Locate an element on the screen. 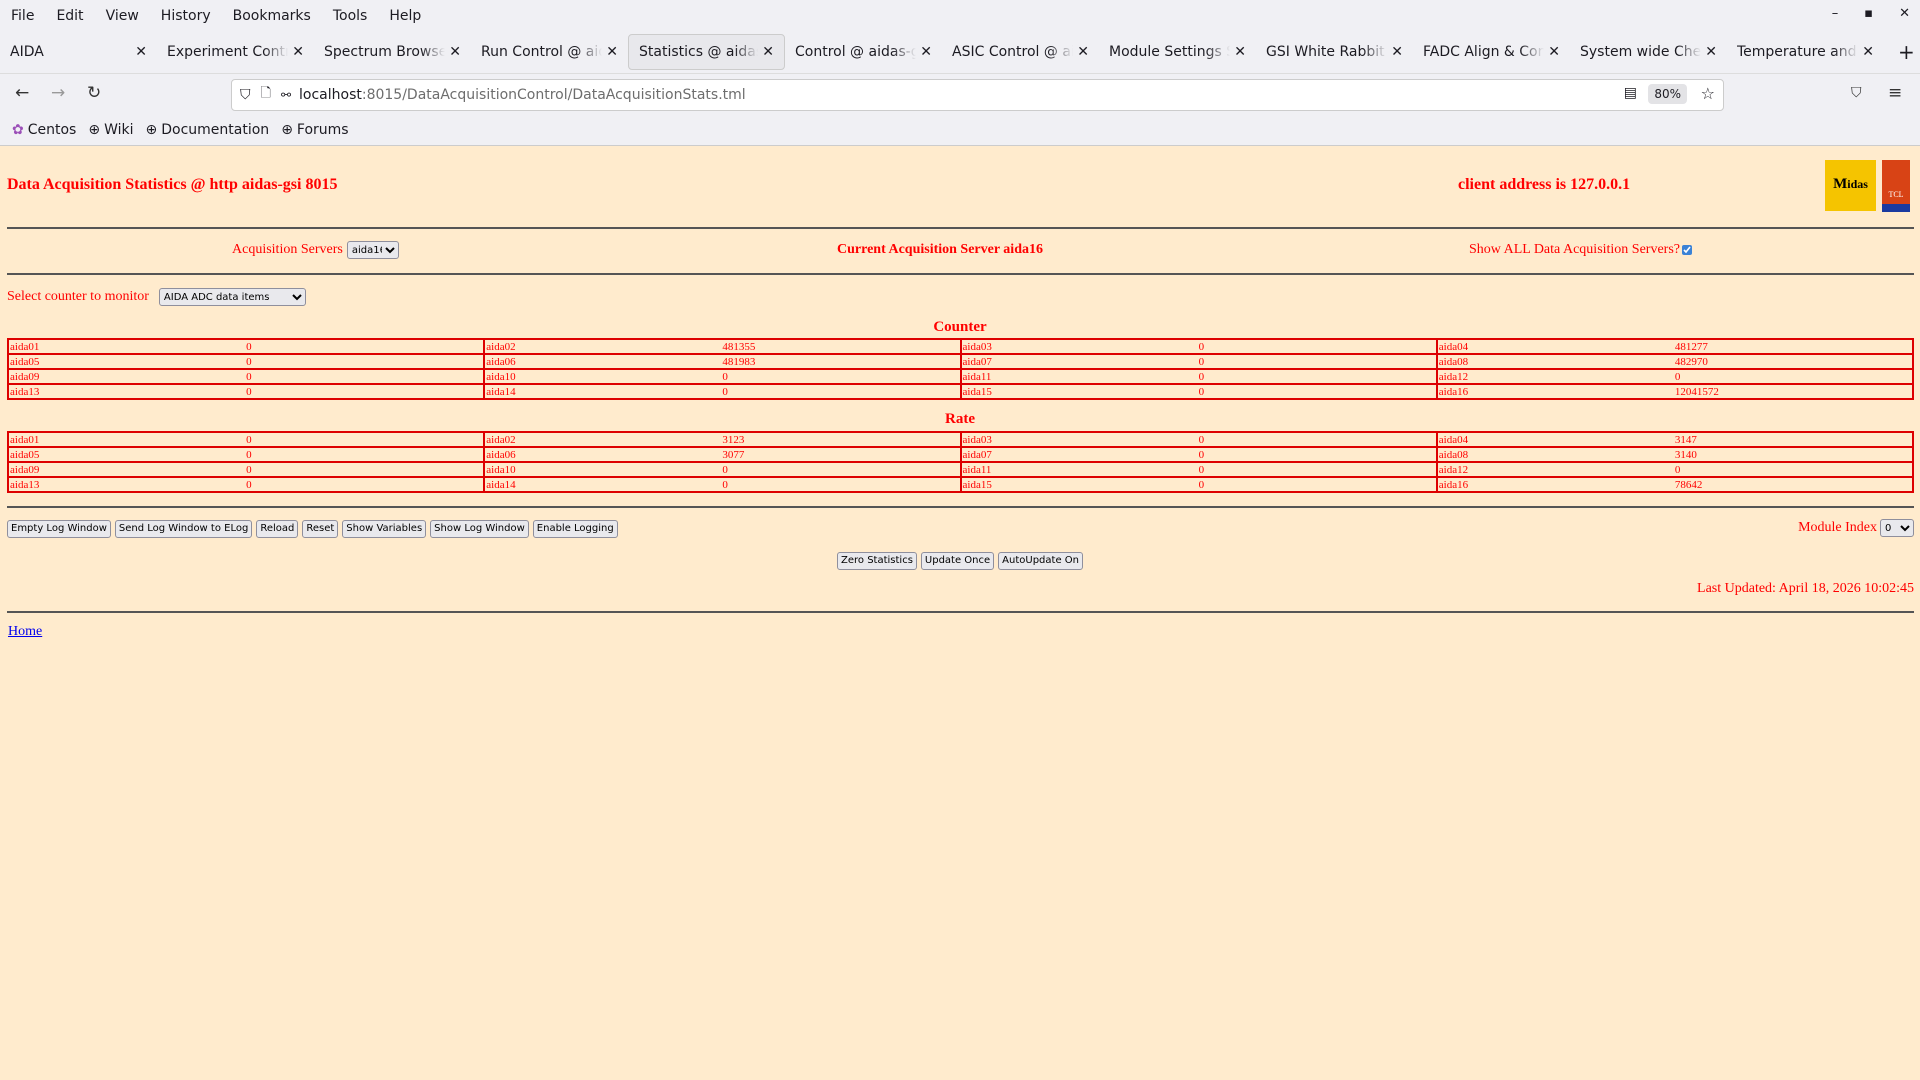 This screenshot has height=1080, width=1920. tab-0: AIDA ✕ is located at coordinates (78, 52).